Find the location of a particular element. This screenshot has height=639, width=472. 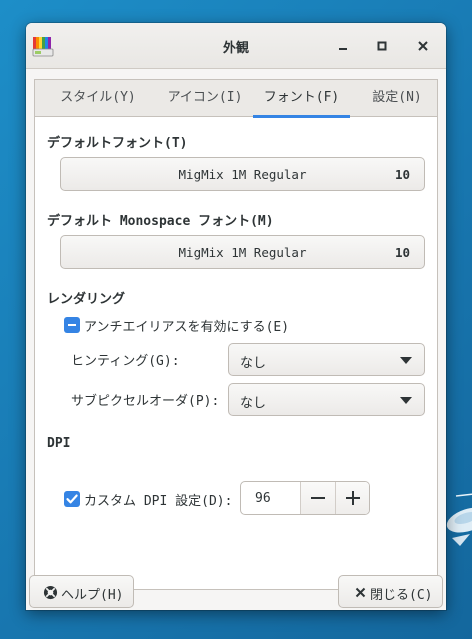

mixed-state-icon is located at coordinates (72, 325).